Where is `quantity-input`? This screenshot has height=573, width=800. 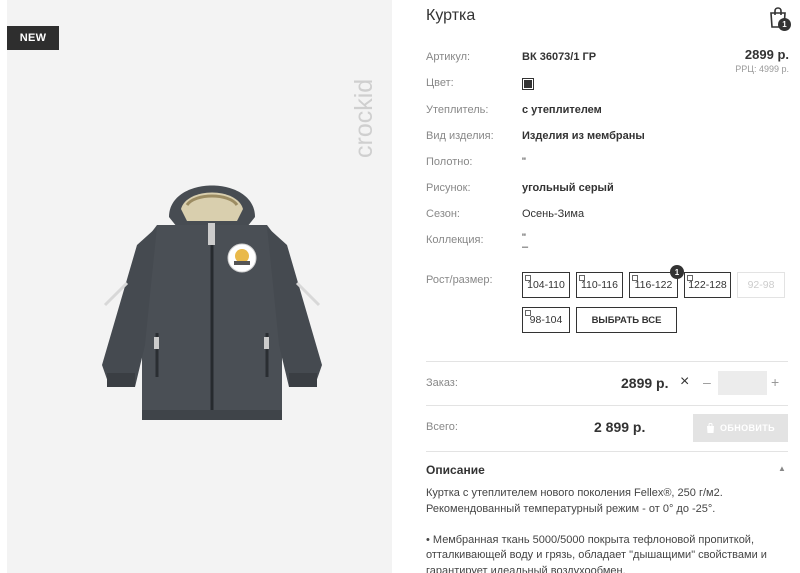
quantity-input is located at coordinates (742, 383).